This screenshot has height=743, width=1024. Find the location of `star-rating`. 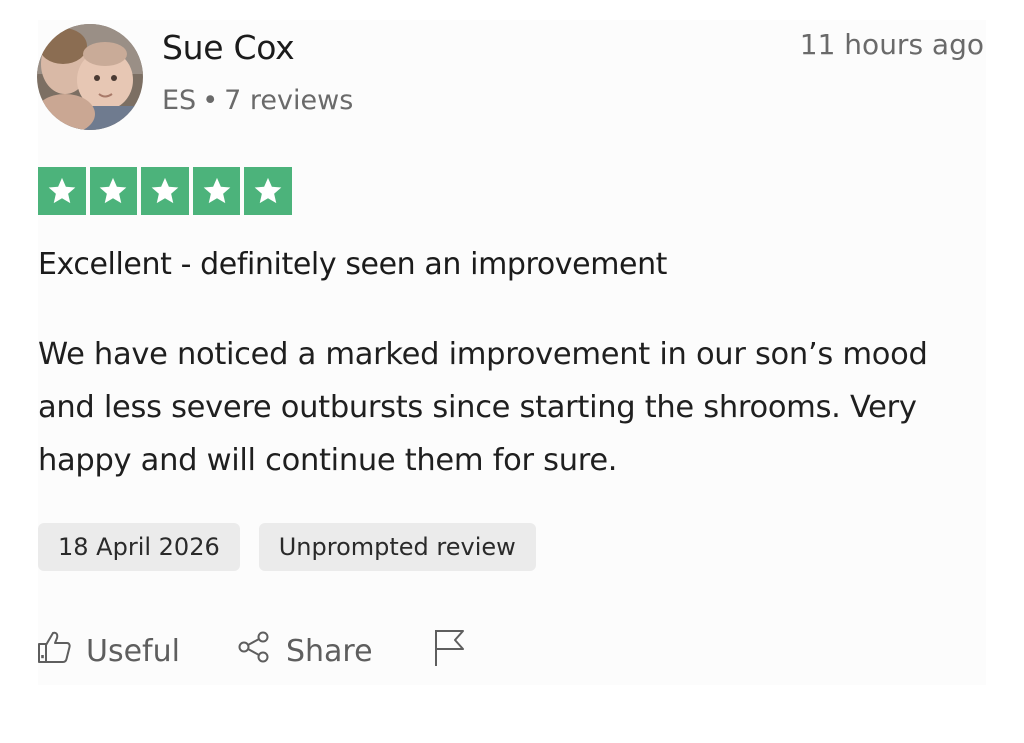

star-rating is located at coordinates (165, 191).